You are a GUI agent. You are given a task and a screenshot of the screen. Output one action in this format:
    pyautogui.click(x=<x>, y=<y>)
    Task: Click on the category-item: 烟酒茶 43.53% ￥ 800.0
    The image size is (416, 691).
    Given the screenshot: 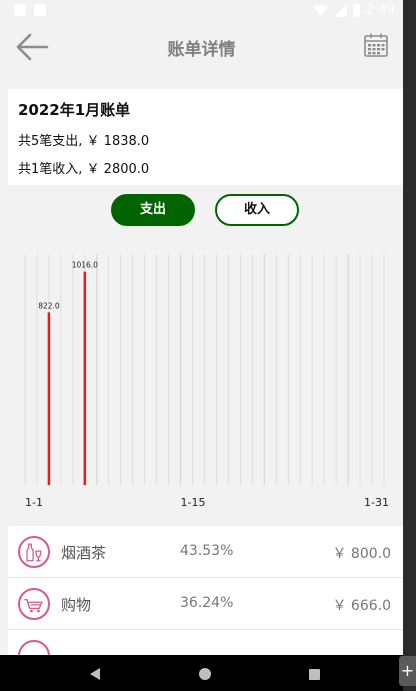 What is the action you would take?
    pyautogui.click(x=205, y=552)
    